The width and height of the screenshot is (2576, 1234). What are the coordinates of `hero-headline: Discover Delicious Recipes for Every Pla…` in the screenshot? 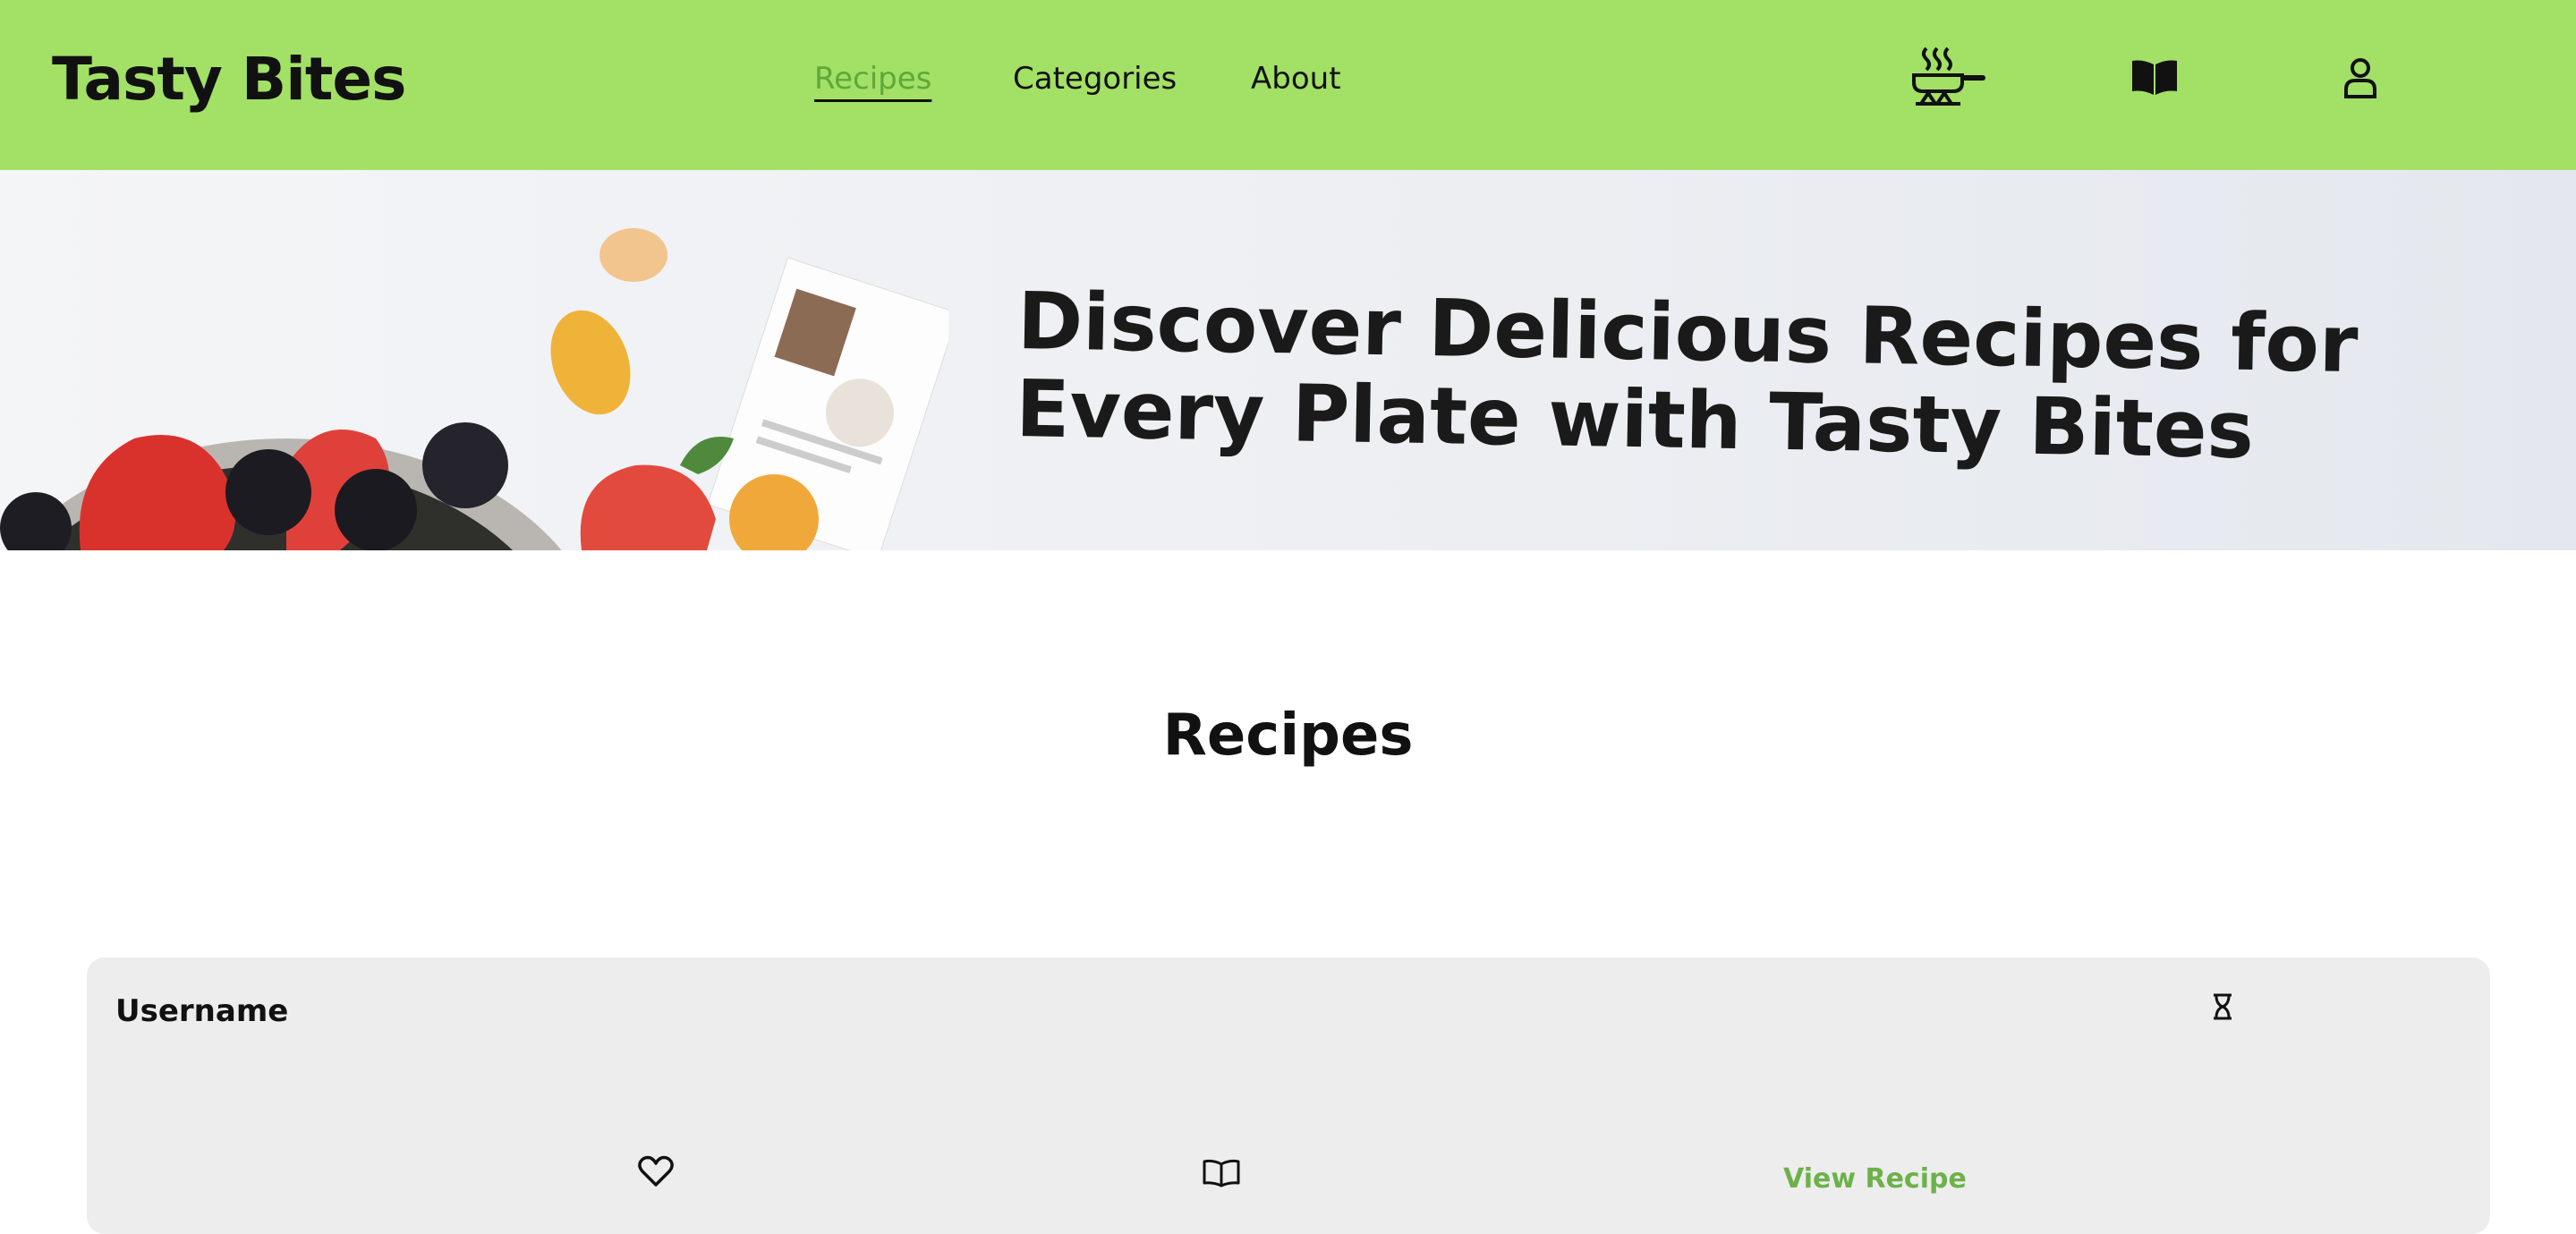 It's located at (1687, 376).